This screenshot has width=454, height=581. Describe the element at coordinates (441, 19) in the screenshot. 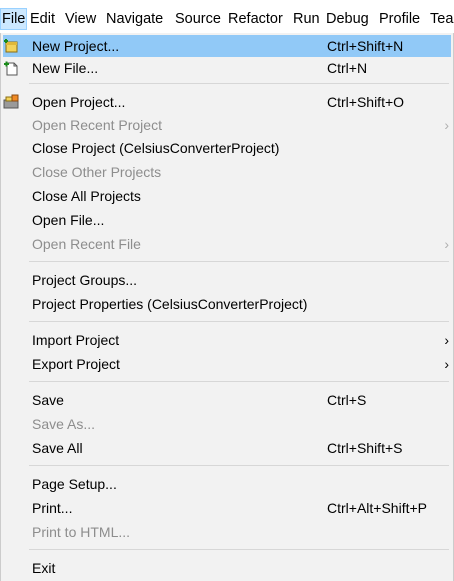

I see `menubar-team: Tea` at that location.